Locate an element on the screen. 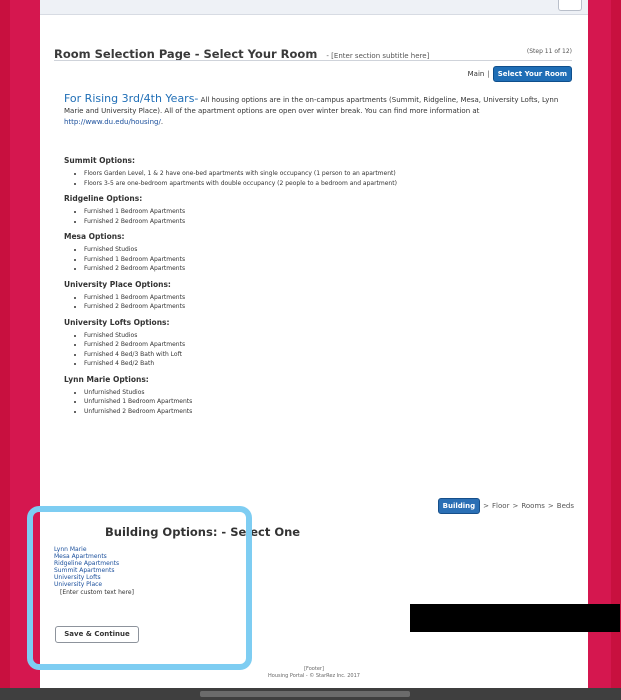  option-group-heading: Summit Options: is located at coordinates (99, 160).